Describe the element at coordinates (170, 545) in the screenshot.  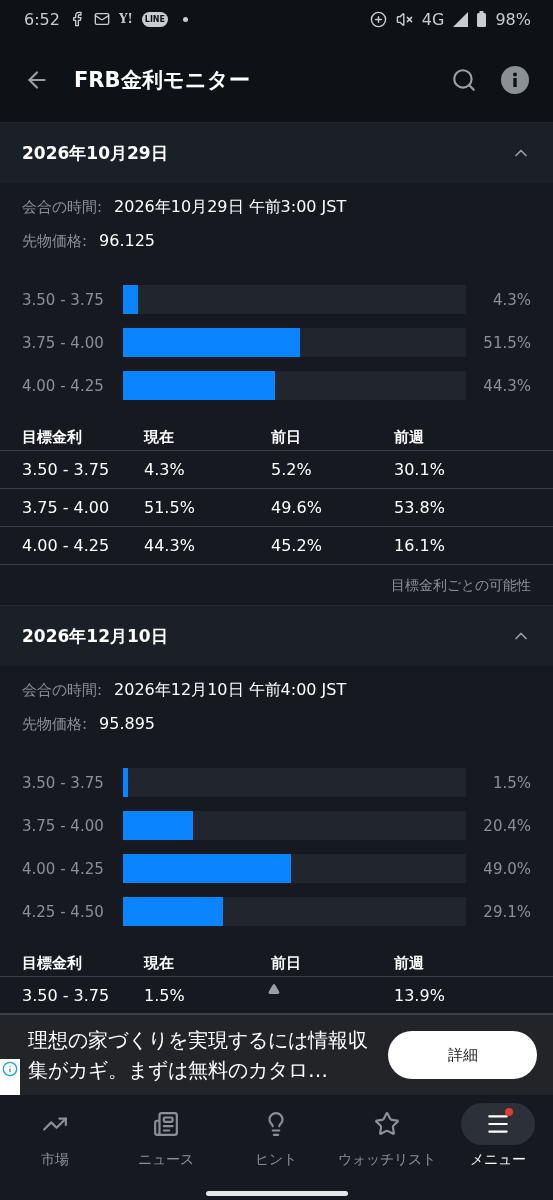
I see `table-cell-text: 44.3%` at that location.